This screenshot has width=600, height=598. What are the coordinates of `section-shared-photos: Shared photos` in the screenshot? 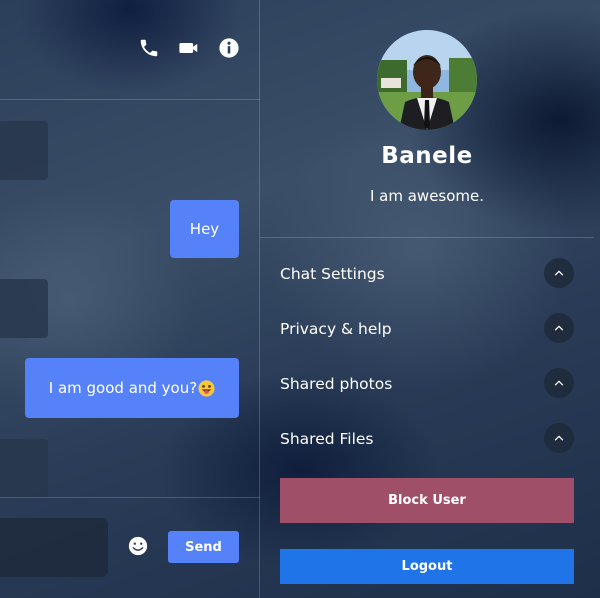 It's located at (427, 384).